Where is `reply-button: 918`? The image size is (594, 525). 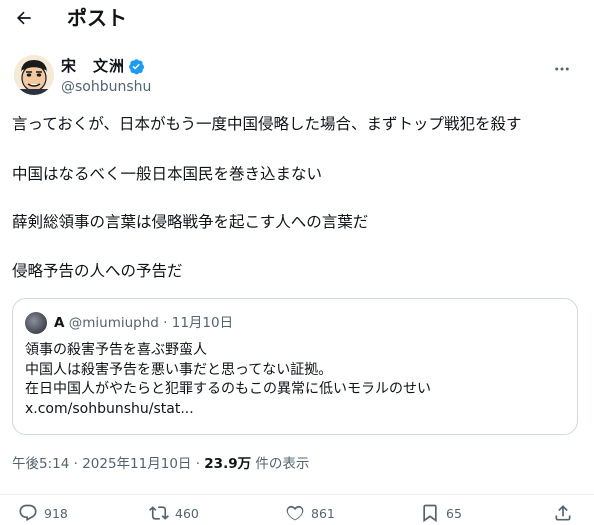
reply-button: 918 is located at coordinates (43, 513).